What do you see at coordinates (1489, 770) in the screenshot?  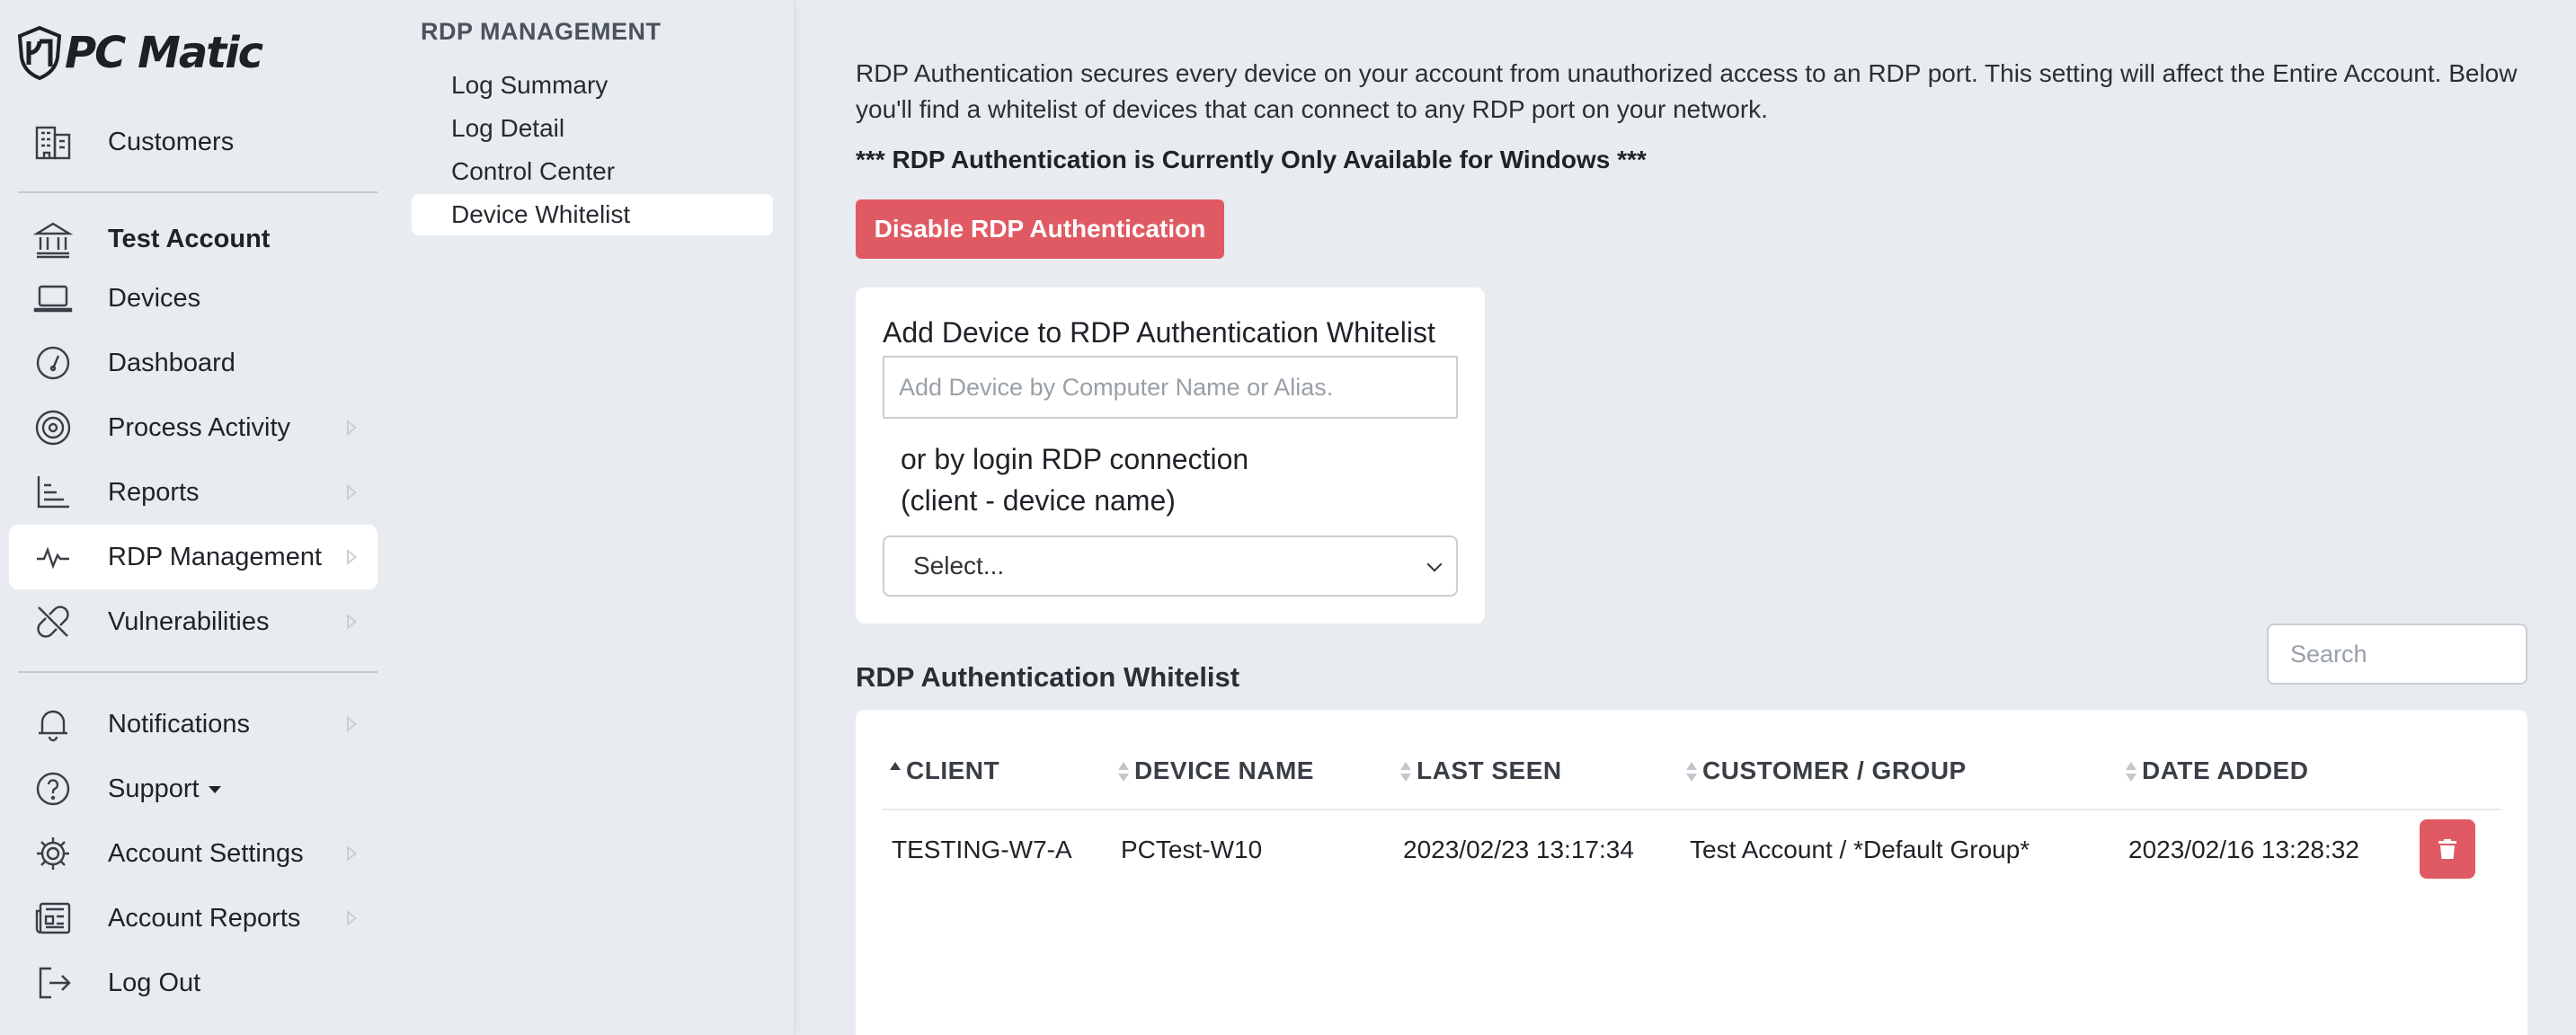 I see `column-header-label: LAST SEEN` at bounding box center [1489, 770].